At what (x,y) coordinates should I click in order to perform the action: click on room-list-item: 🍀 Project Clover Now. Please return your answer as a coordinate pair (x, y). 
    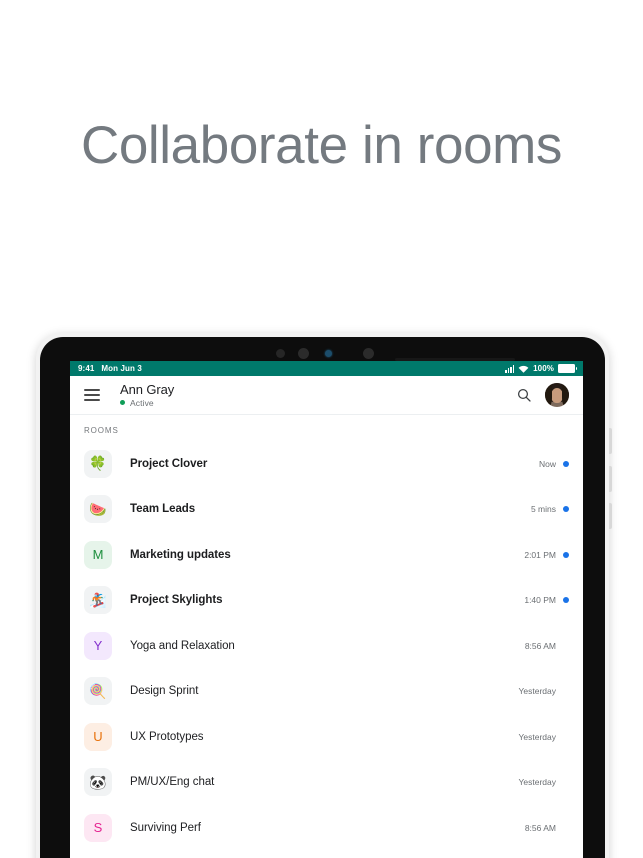
    Looking at the image, I should click on (326, 464).